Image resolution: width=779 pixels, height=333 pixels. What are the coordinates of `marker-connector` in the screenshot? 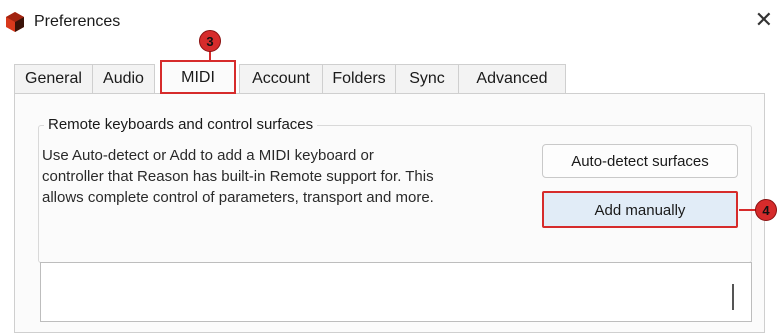 It's located at (210, 55).